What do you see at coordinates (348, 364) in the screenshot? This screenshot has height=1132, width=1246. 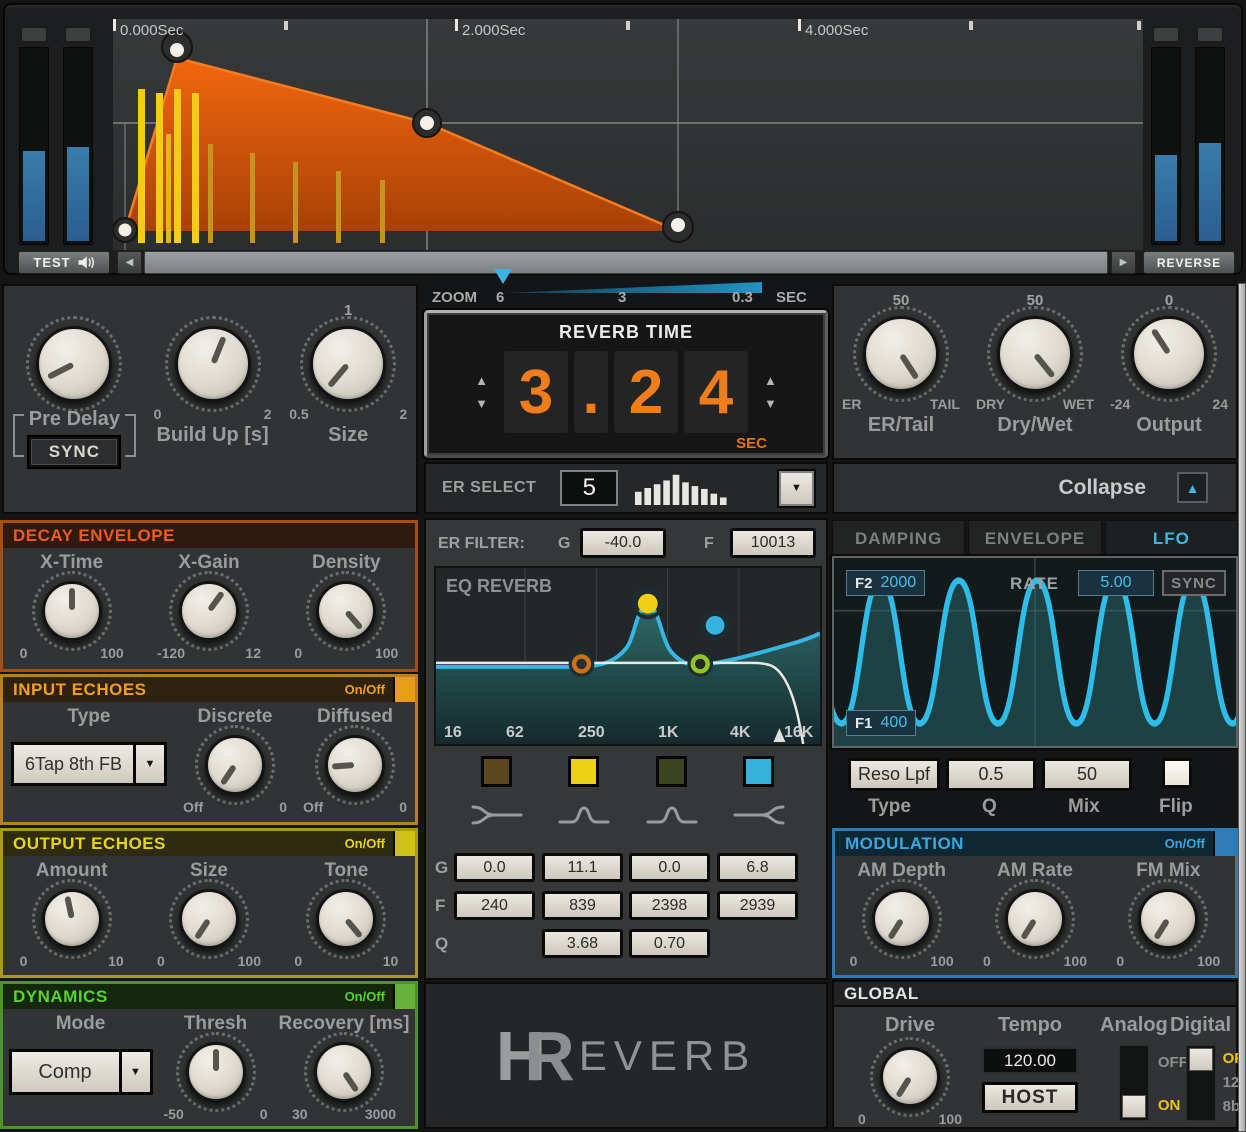 I see `size-knob` at bounding box center [348, 364].